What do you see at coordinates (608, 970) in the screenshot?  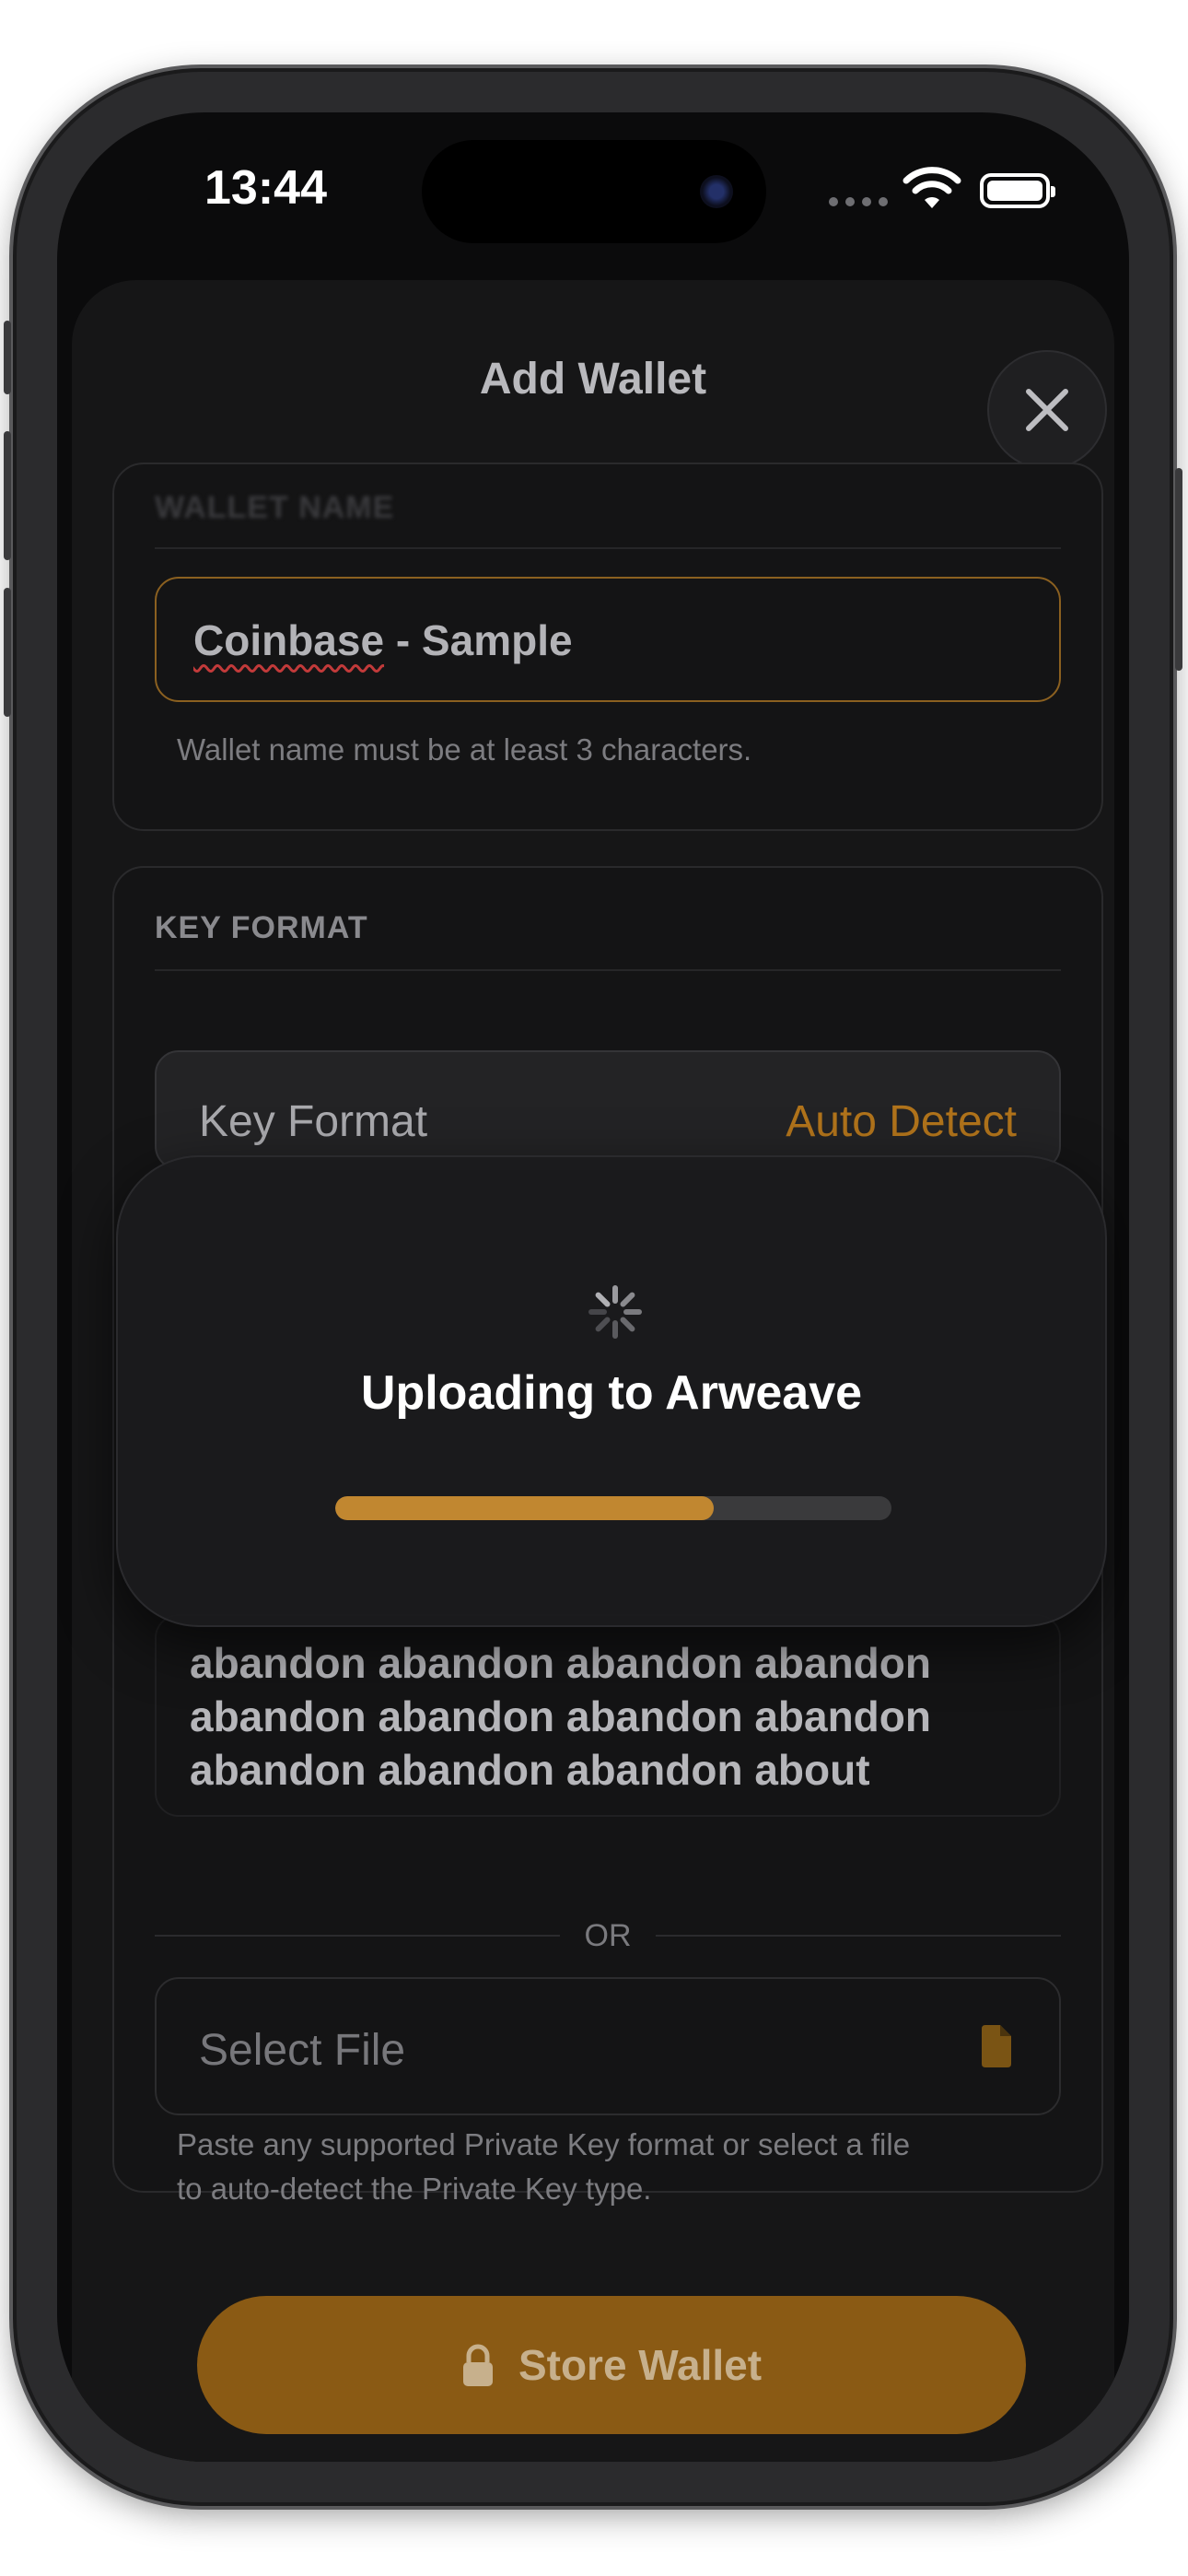 I see `key-format-divider` at bounding box center [608, 970].